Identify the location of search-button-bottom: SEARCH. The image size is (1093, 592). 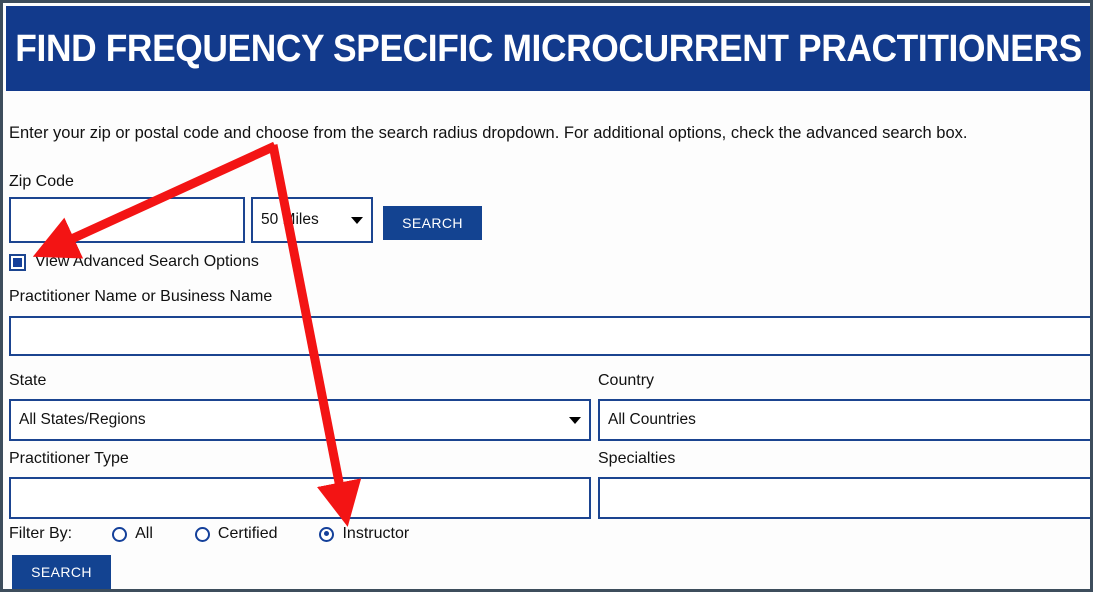
(61, 572).